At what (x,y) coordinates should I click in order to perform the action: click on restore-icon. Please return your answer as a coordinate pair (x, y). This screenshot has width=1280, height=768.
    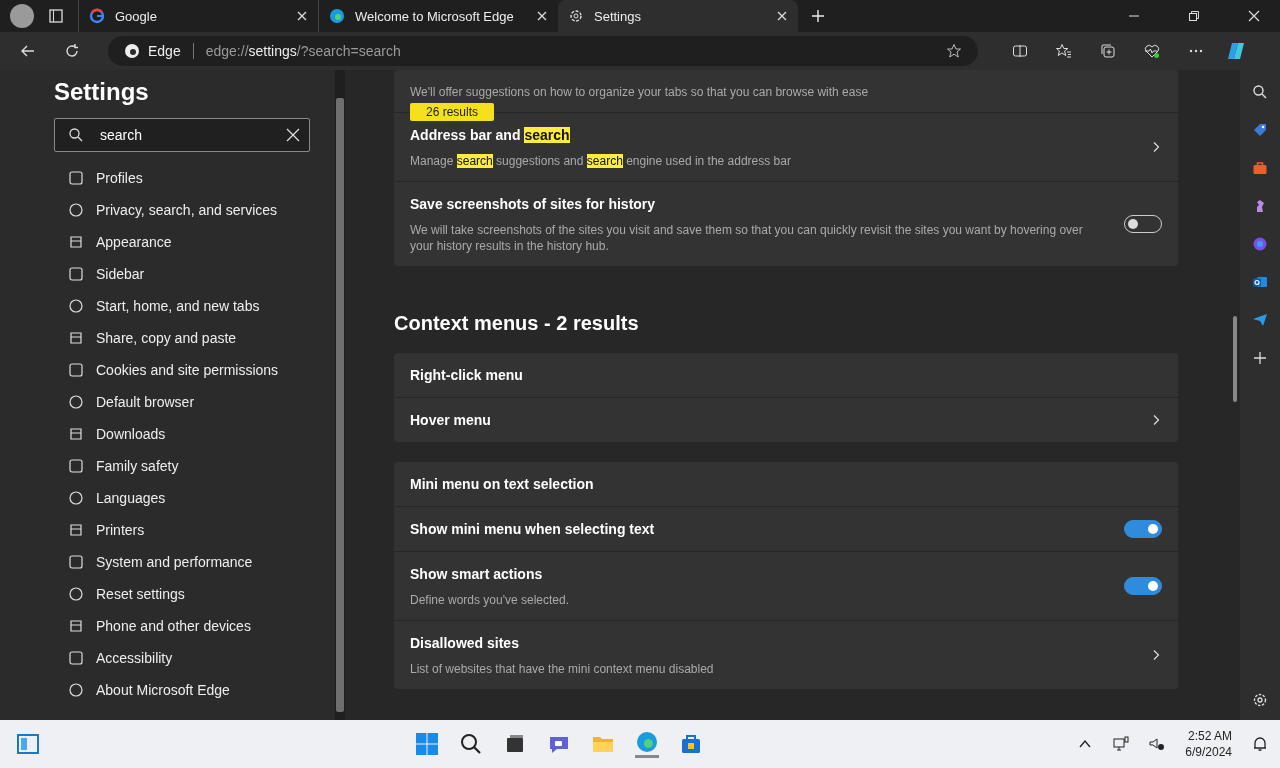
    Looking at the image, I should click on (1194, 16).